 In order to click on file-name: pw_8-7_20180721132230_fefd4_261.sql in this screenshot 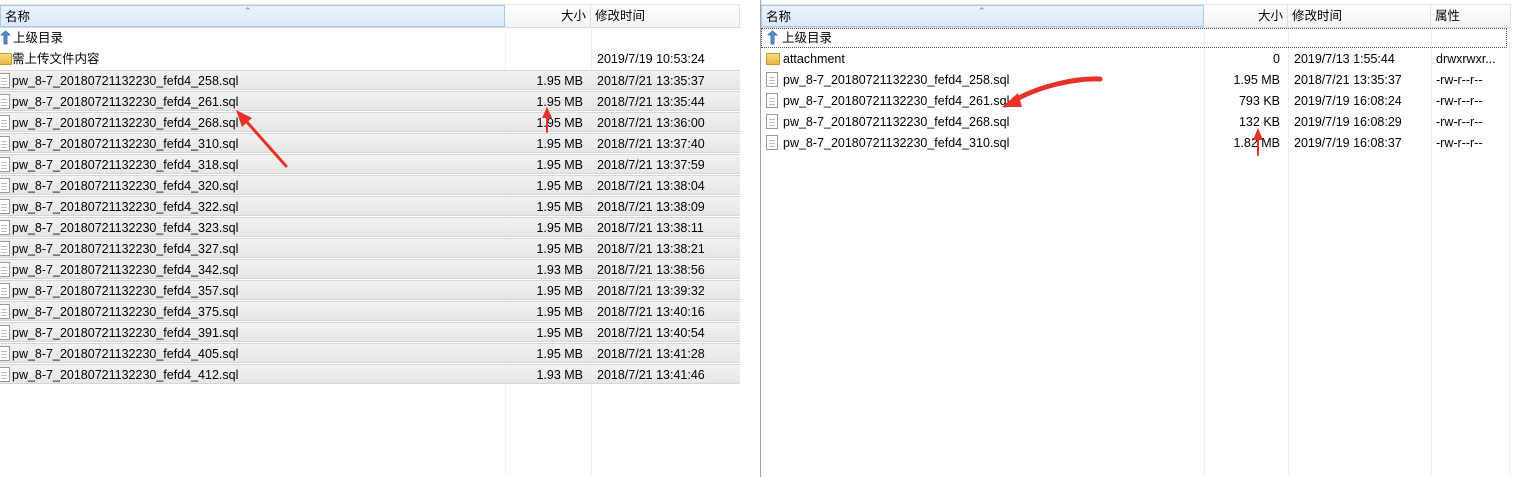, I will do `click(896, 101)`.